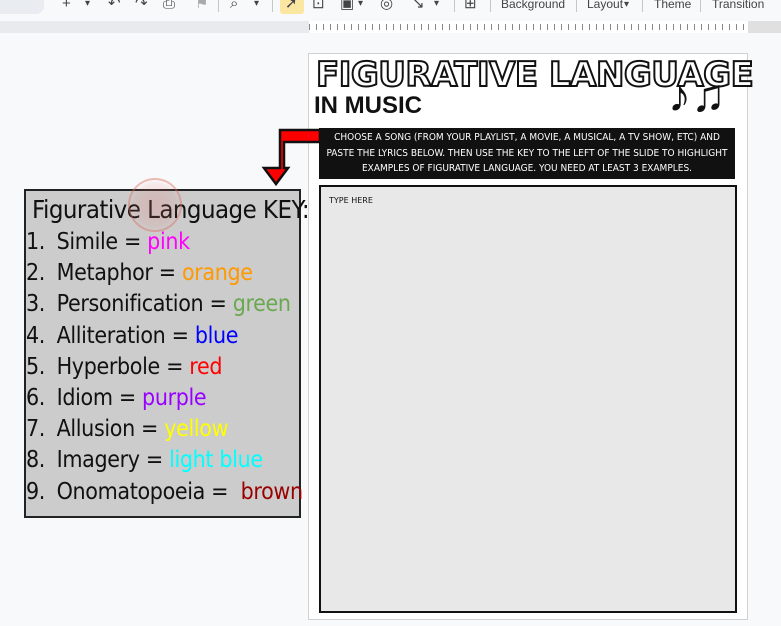 The width and height of the screenshot is (781, 626). I want to click on add-slide-icon: +, so click(66, 6).